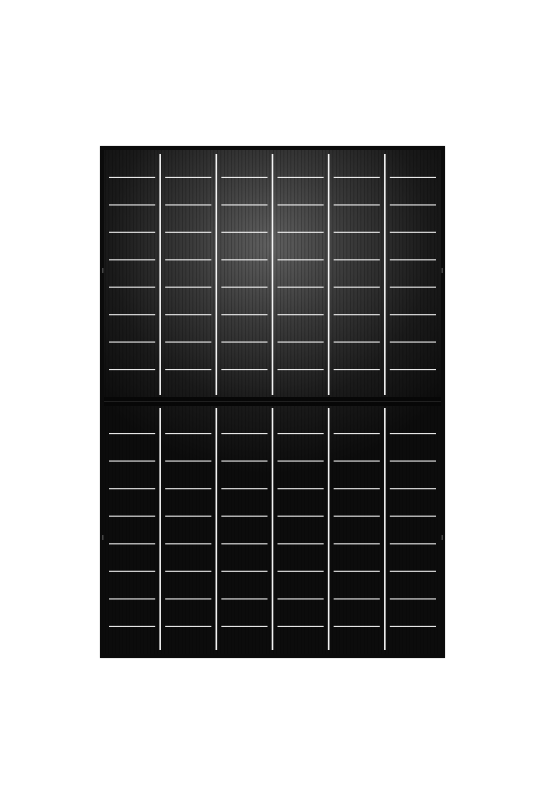 The height and width of the screenshot is (800, 550). Describe the element at coordinates (103, 537) in the screenshot. I see `frame-mark-left-bottom` at that location.